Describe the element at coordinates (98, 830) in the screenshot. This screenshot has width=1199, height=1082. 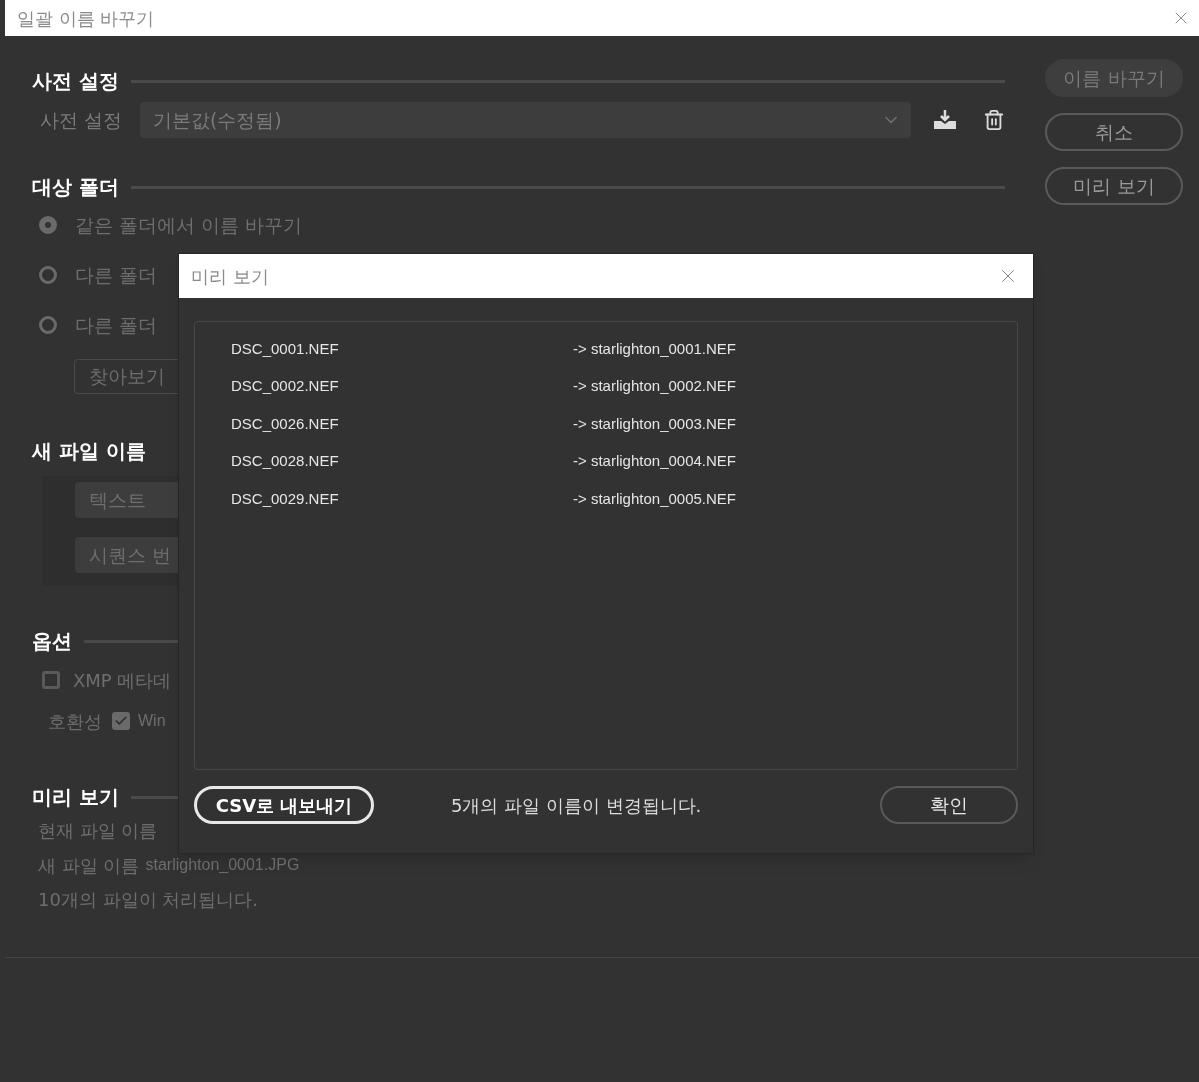
I see `current-filename-label: 현재 파일 이름` at that location.